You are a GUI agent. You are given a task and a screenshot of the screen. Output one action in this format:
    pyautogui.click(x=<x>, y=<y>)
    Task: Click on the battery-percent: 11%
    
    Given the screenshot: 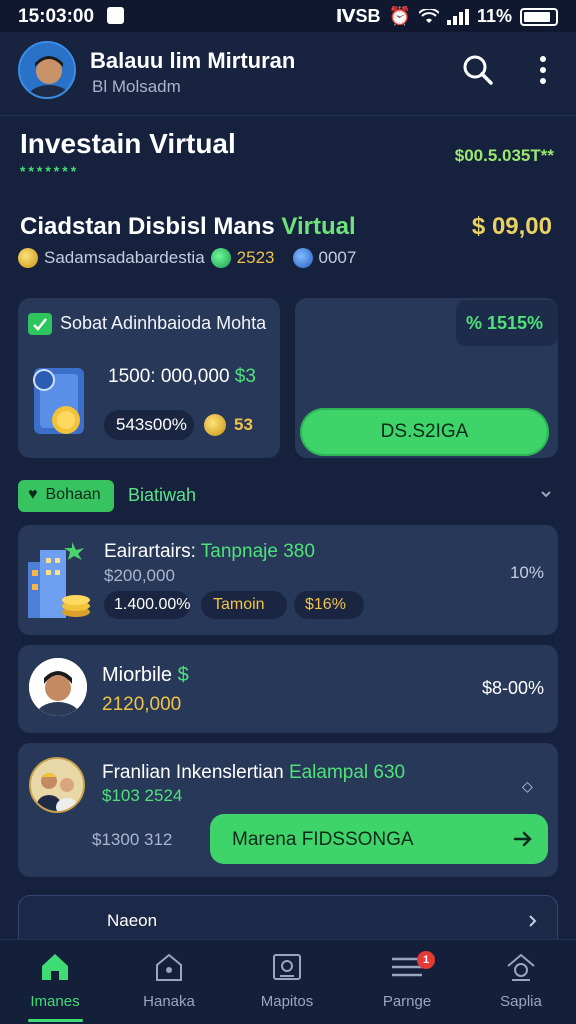 What is the action you would take?
    pyautogui.click(x=494, y=16)
    